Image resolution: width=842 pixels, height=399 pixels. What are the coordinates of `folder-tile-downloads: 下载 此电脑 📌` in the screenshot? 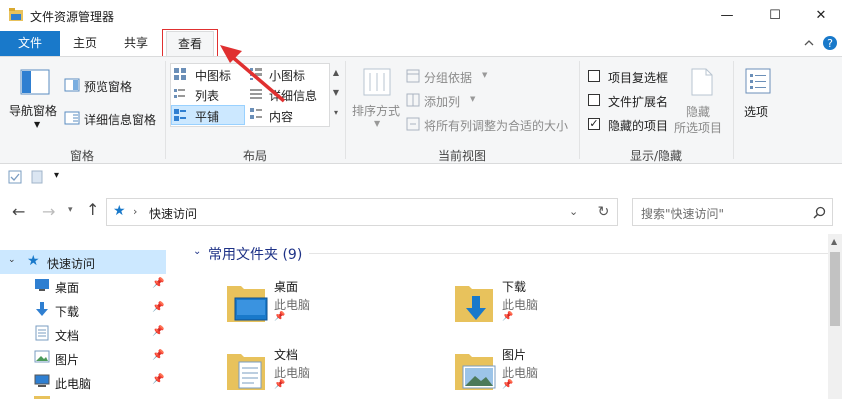 It's located at (546, 302).